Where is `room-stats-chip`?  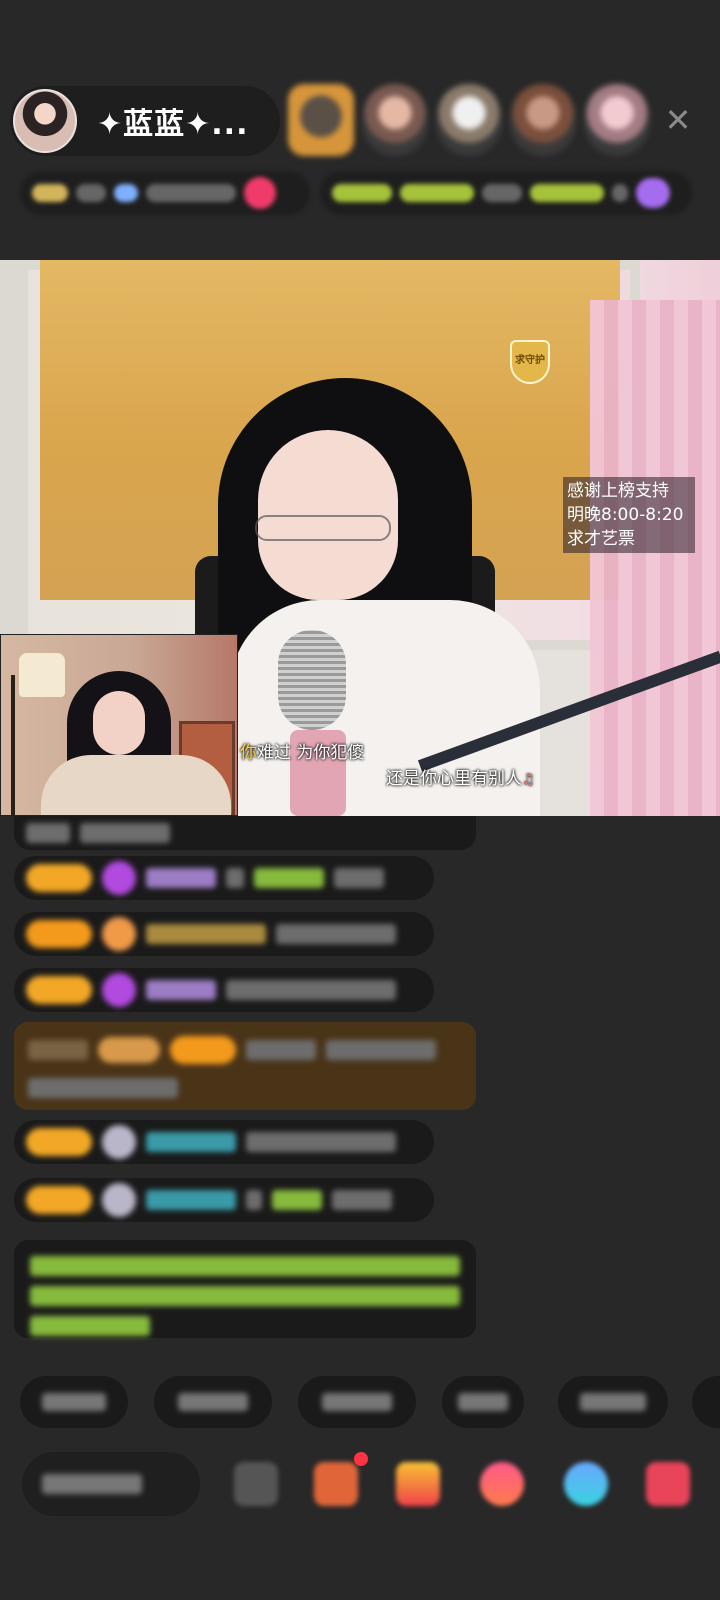
room-stats-chip is located at coordinates (165, 193).